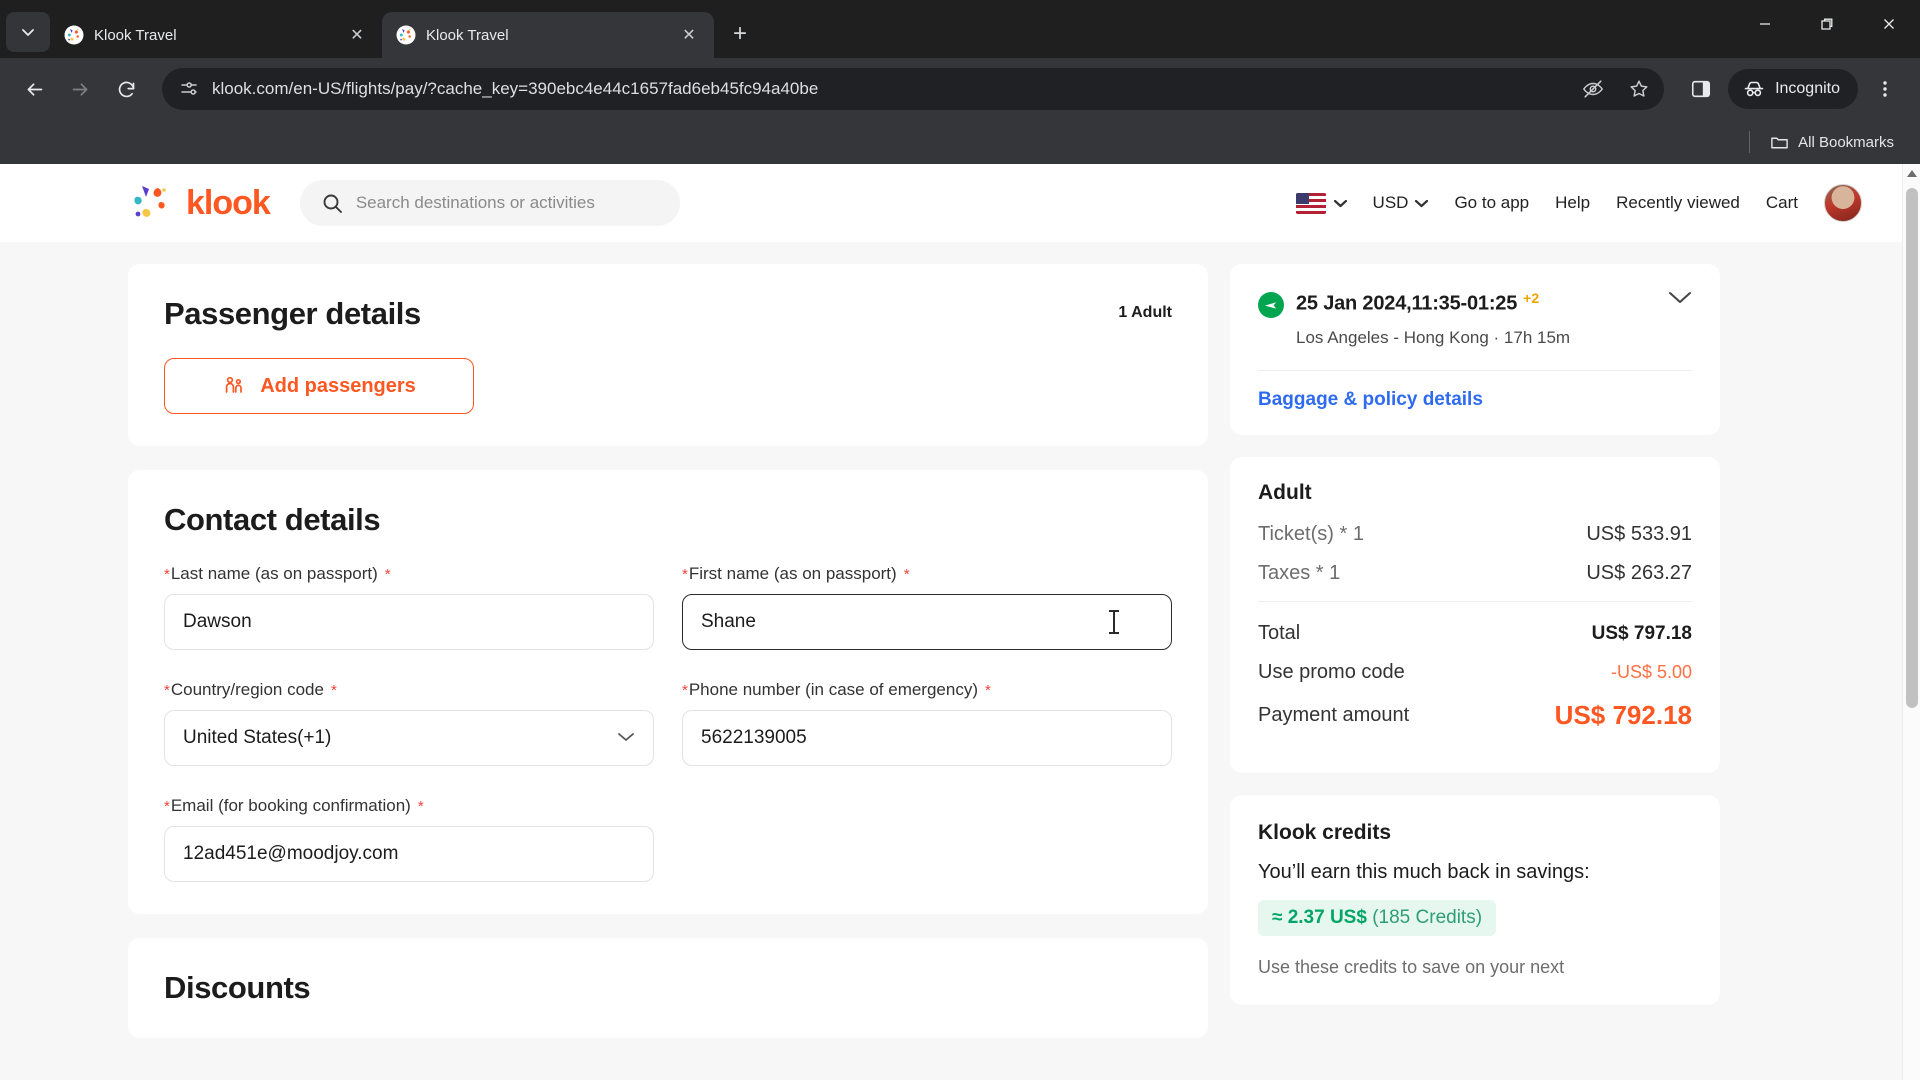  What do you see at coordinates (319, 386) in the screenshot?
I see `add-passengers-button: Add passengers` at bounding box center [319, 386].